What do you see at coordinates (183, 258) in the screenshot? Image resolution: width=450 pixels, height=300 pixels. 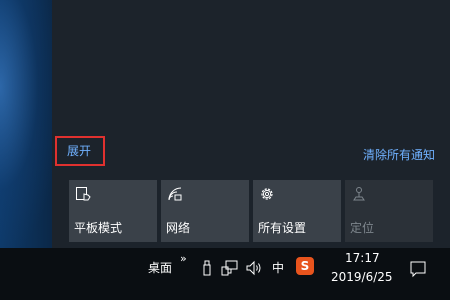 I see `toolbar-overflow-chevron-icon: »` at bounding box center [183, 258].